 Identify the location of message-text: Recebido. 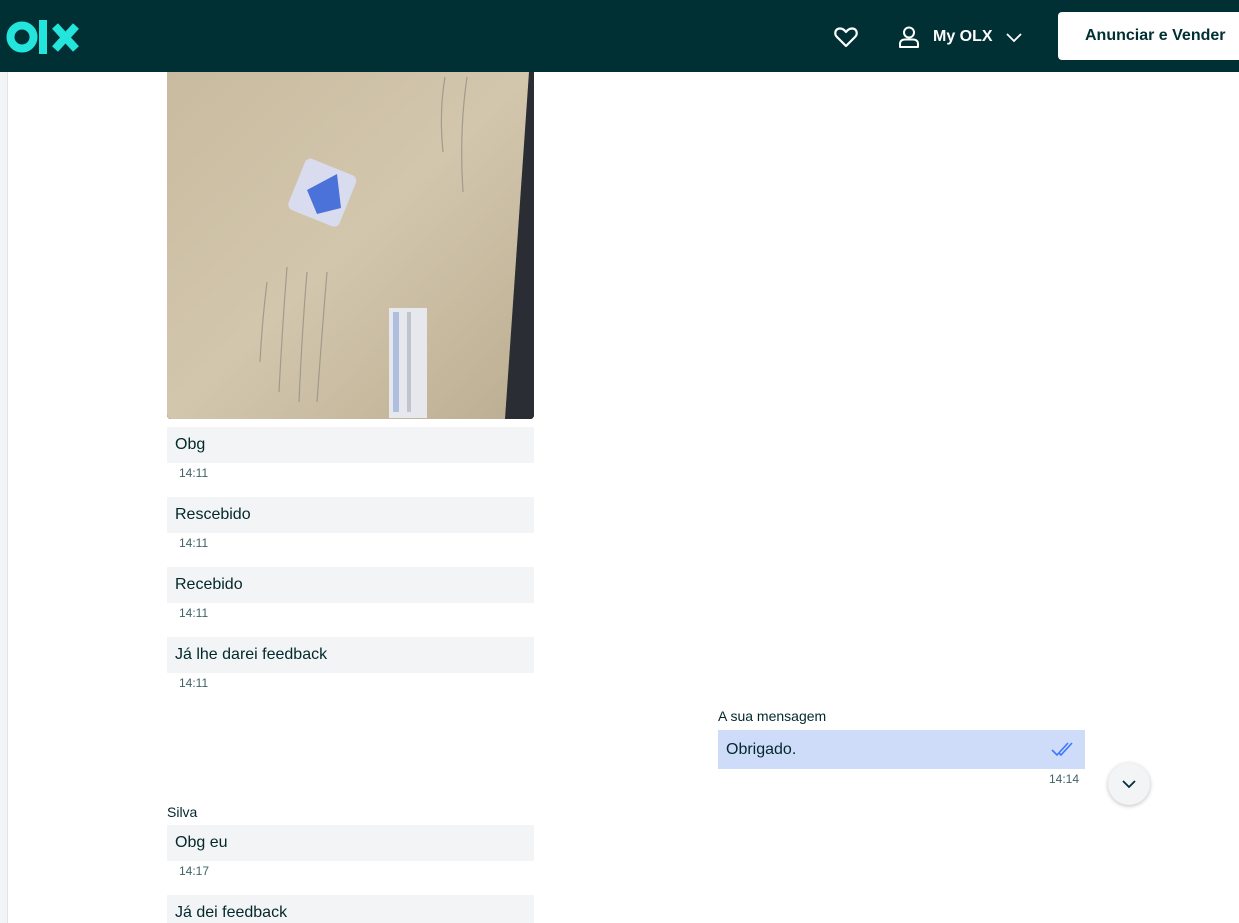
(209, 584).